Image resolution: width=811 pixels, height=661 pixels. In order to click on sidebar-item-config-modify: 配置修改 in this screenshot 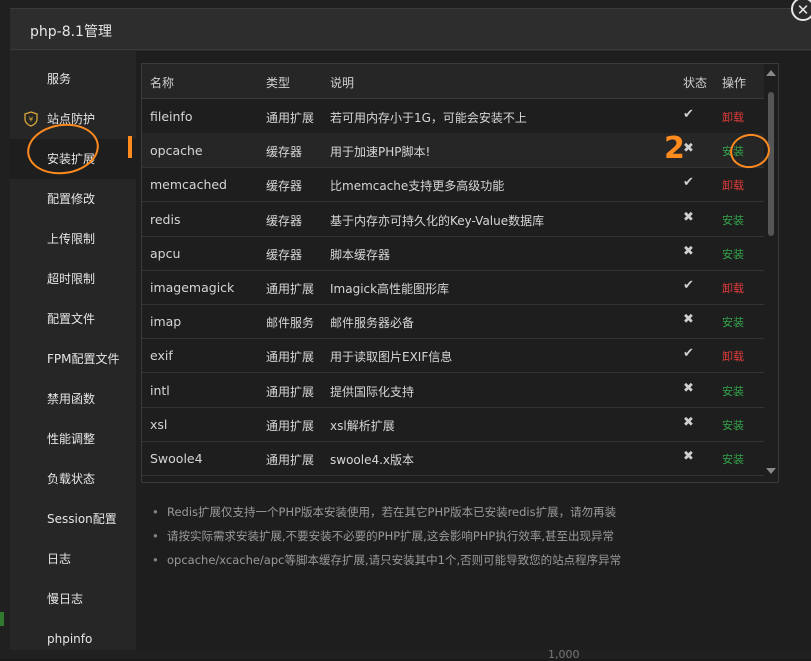, I will do `click(73, 199)`.